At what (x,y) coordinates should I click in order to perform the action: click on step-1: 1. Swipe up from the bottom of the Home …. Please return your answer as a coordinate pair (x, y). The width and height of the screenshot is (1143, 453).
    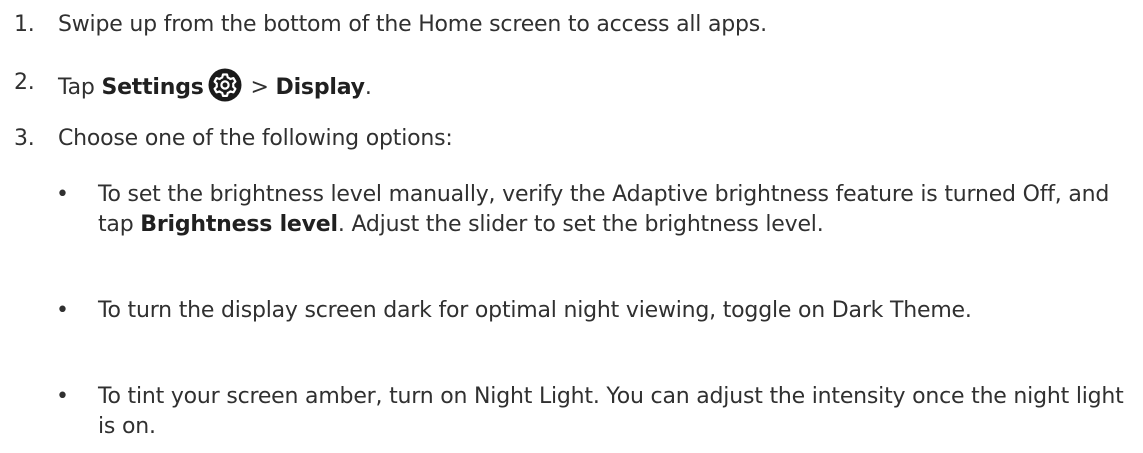
    Looking at the image, I should click on (568, 25).